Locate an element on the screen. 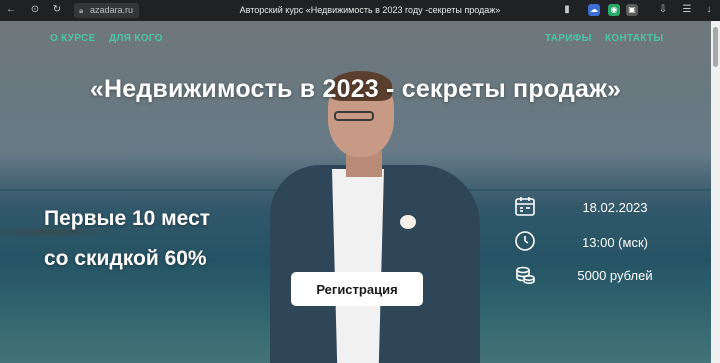  calendar-icon is located at coordinates (525, 206).